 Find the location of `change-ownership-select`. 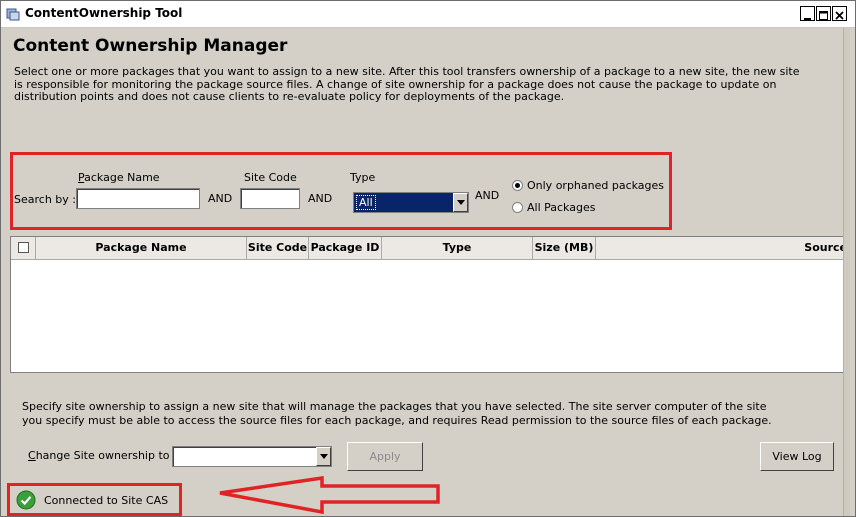

change-ownership-select is located at coordinates (252, 456).